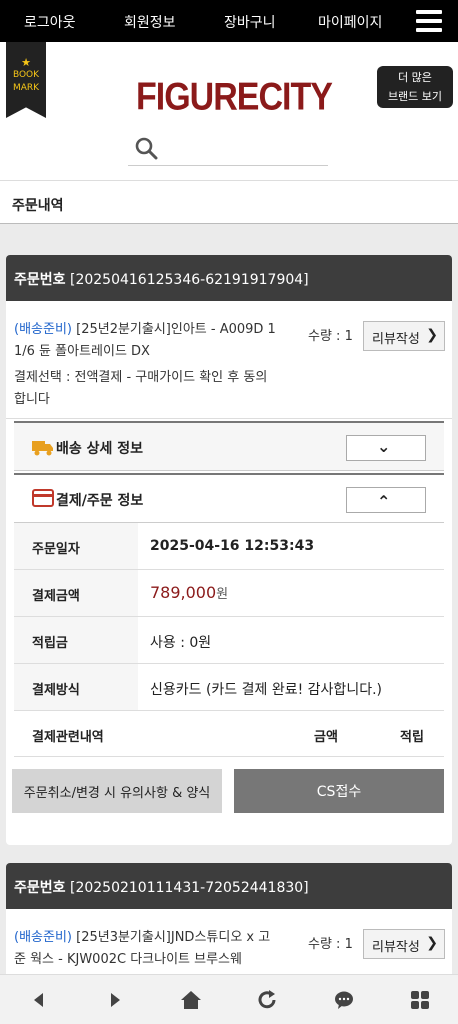 This screenshot has height=1024, width=458. Describe the element at coordinates (415, 77) in the screenshot. I see `more-brands-line1: 더 많은` at that location.